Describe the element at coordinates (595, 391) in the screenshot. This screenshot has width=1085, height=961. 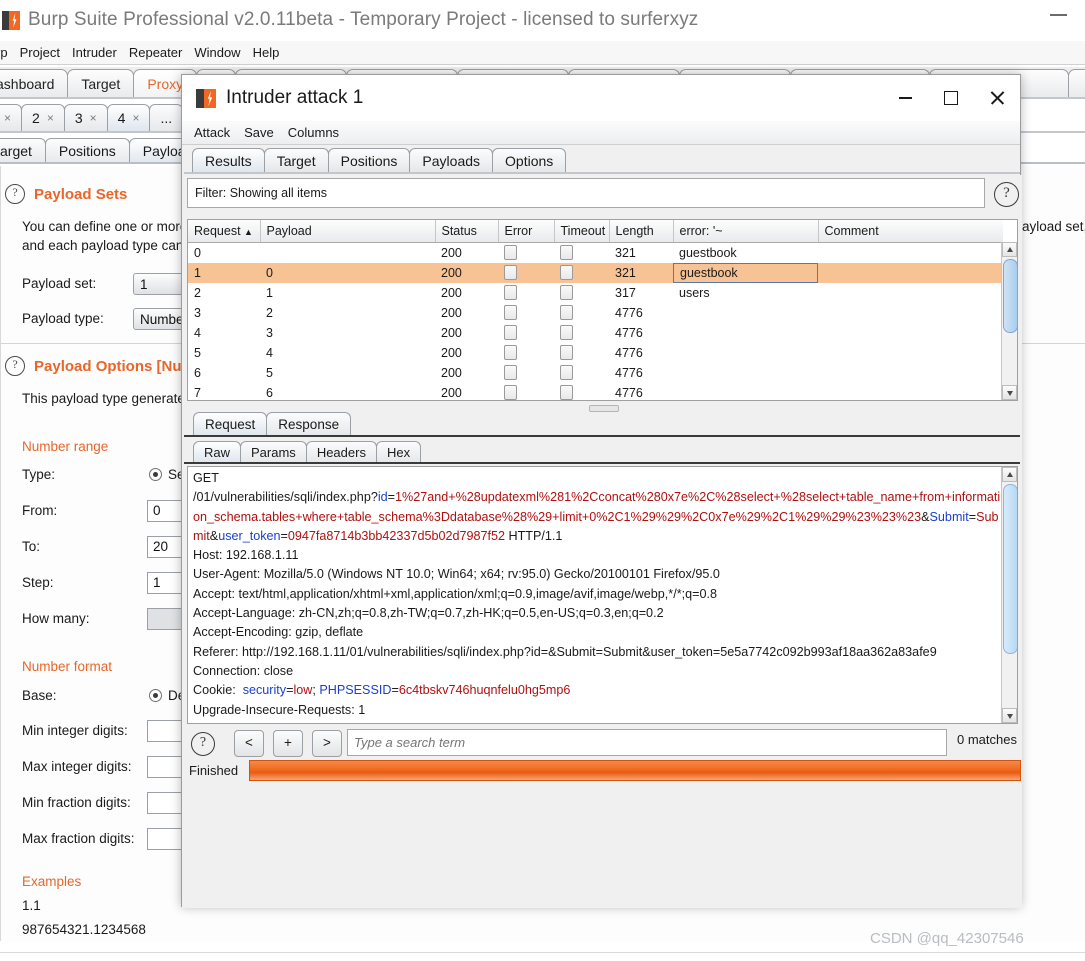
I see `table-row: 7 6 200 4776` at that location.